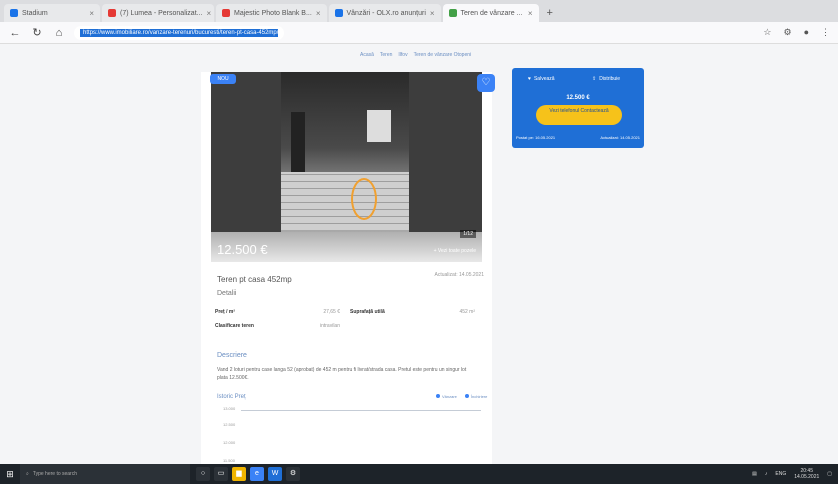  Describe the element at coordinates (806, 474) in the screenshot. I see `taskbar-clock: 20:45 14.05.2021` at that location.